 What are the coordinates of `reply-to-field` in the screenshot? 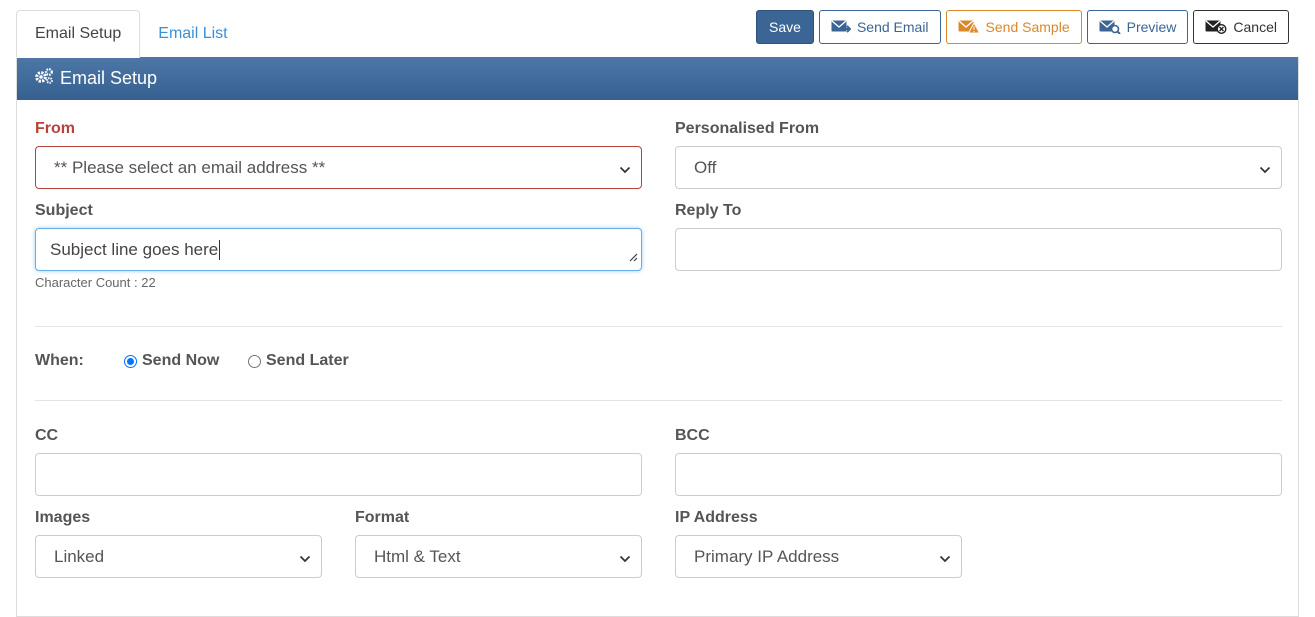 It's located at (978, 249).